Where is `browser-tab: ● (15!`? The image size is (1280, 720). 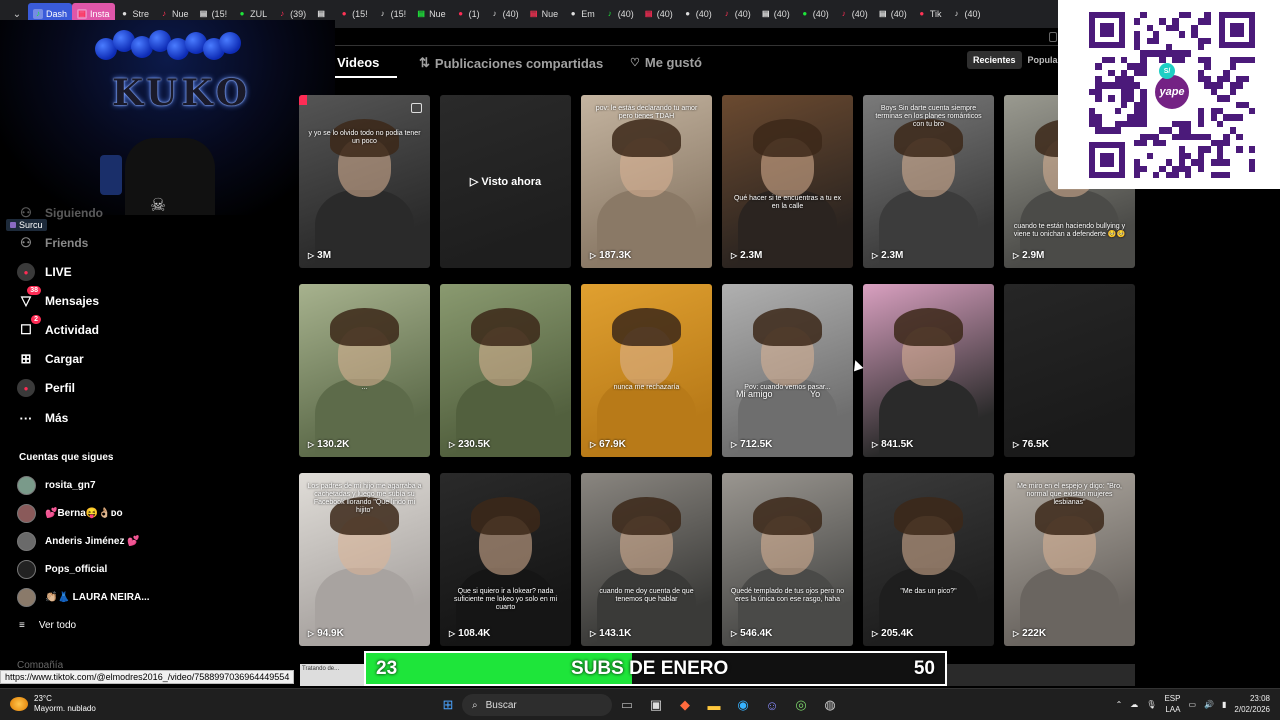
browser-tab: ● (15! is located at coordinates (353, 14).